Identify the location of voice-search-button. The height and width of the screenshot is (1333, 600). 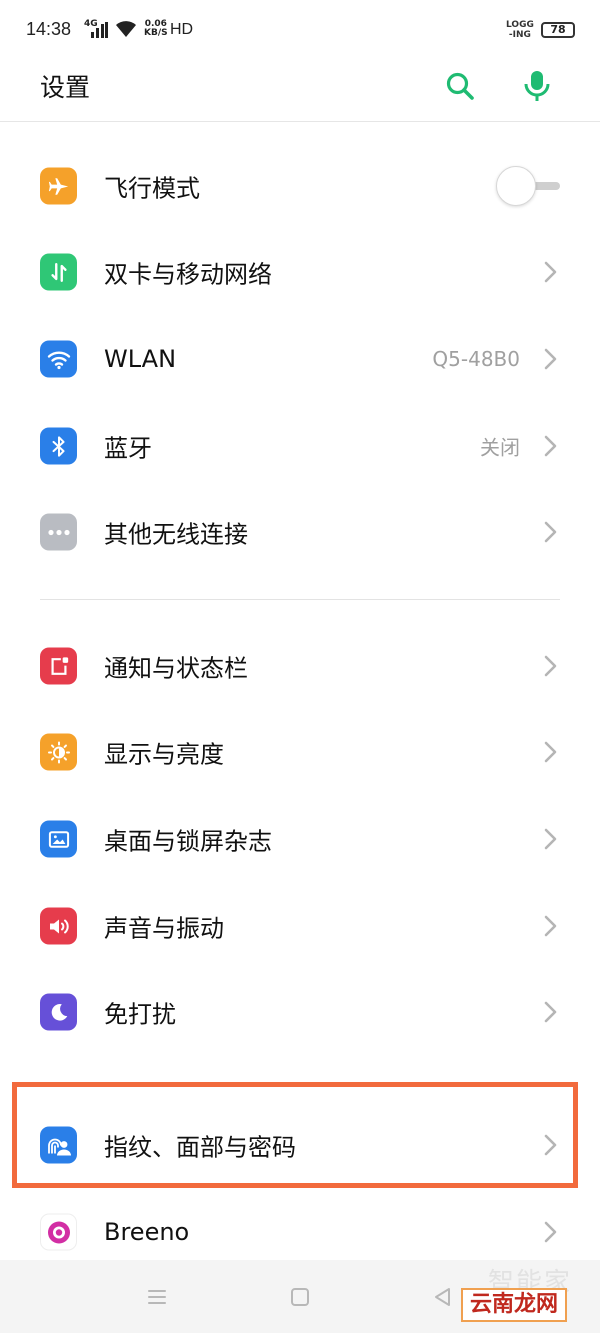
(537, 86).